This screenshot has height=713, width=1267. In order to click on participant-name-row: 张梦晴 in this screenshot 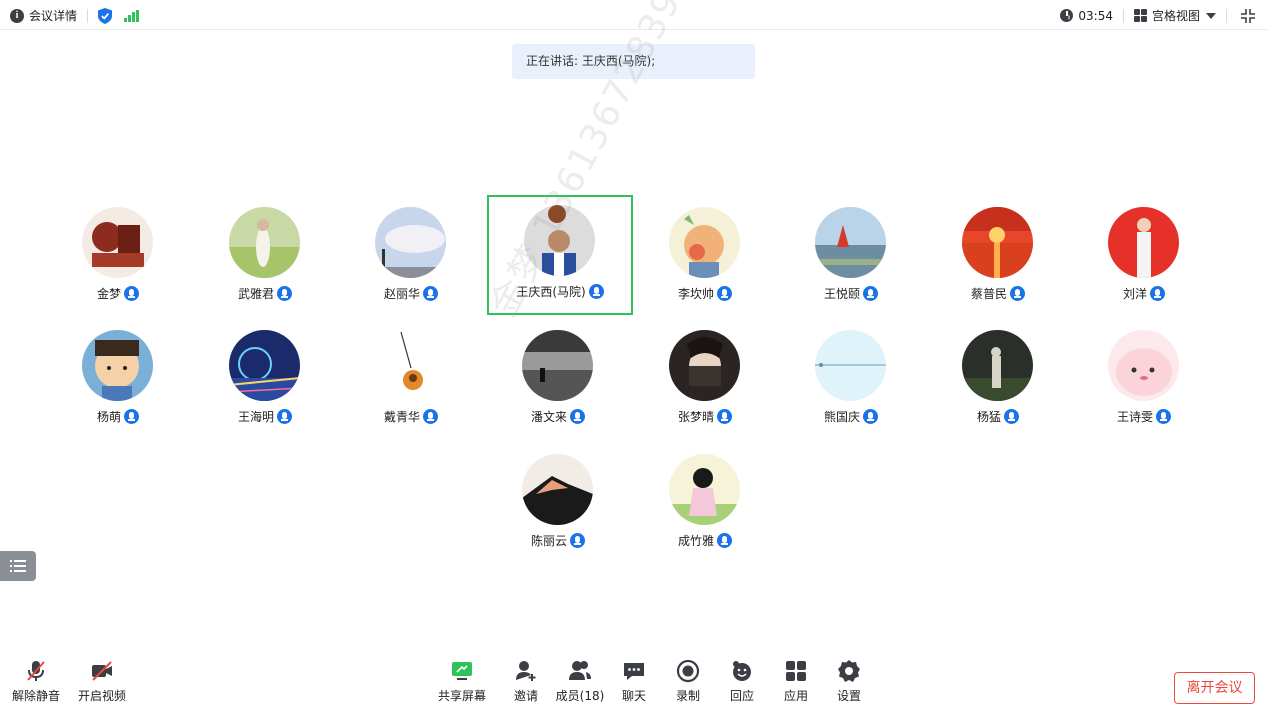, I will do `click(705, 416)`.